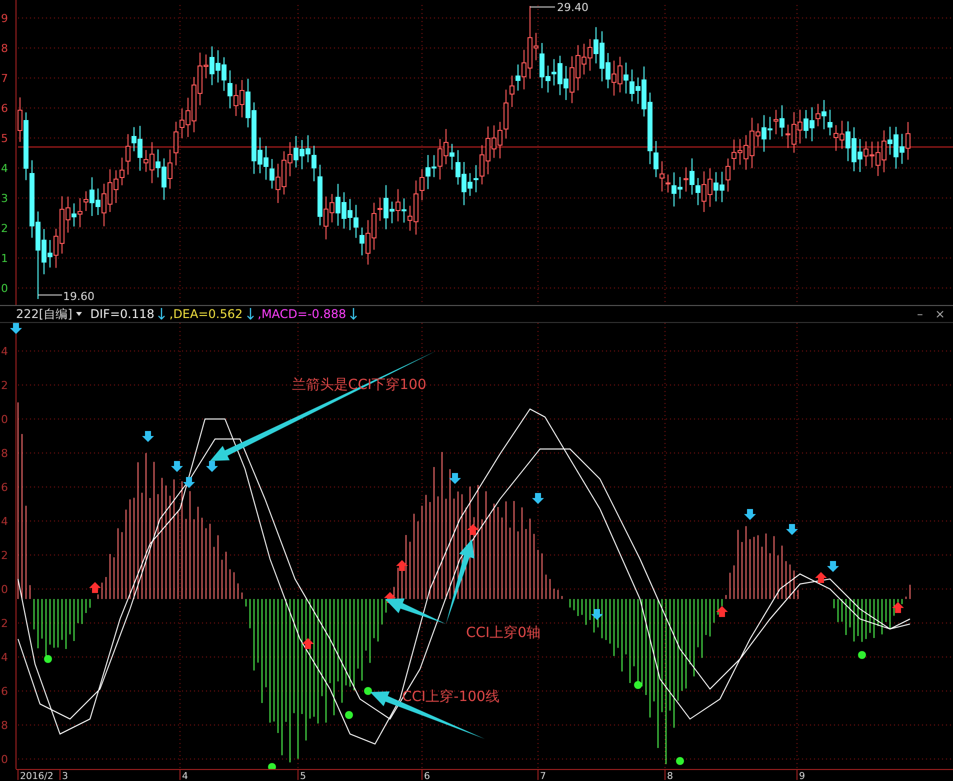 Image resolution: width=953 pixels, height=781 pixels. What do you see at coordinates (572, 7) in the screenshot?
I see `high-price-label: 29.40` at bounding box center [572, 7].